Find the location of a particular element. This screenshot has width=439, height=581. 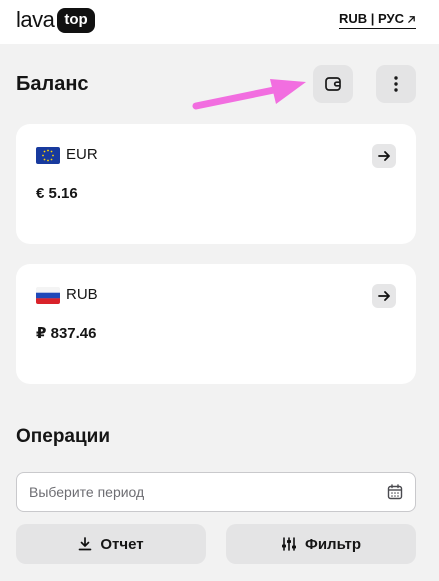

external-arrow-icon is located at coordinates (411, 19).